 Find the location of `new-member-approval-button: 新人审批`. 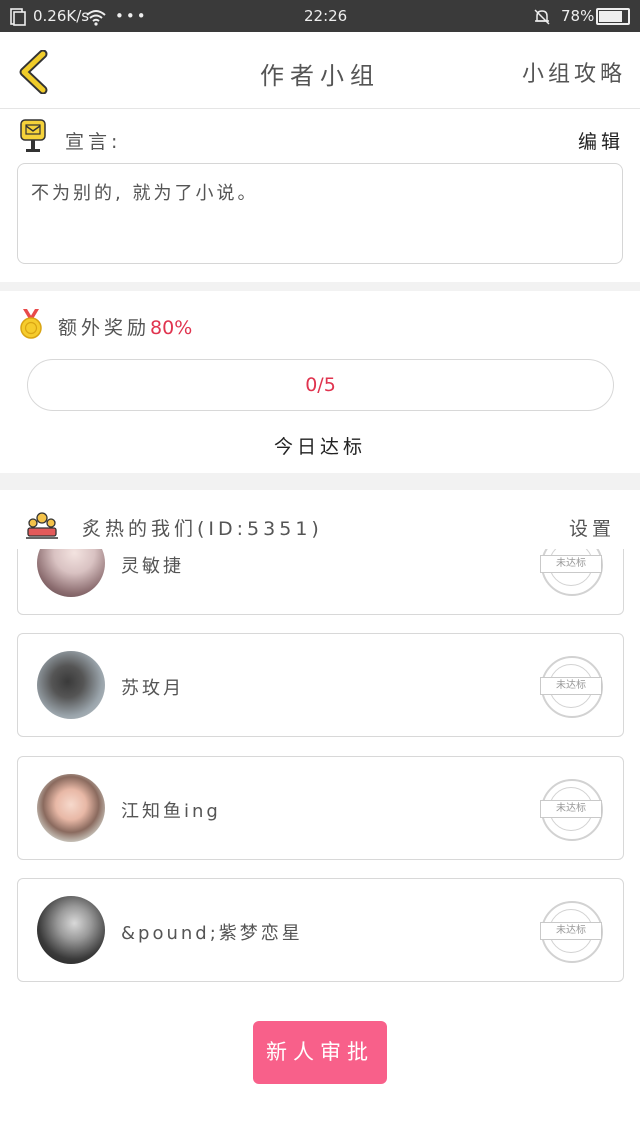

new-member-approval-button: 新人审批 is located at coordinates (320, 1052).